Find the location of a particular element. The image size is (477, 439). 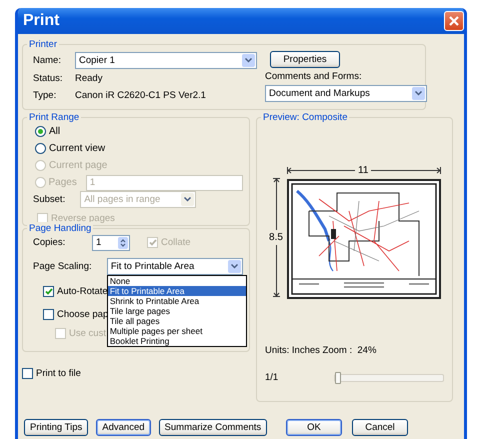

pages-field: 1 is located at coordinates (164, 182).